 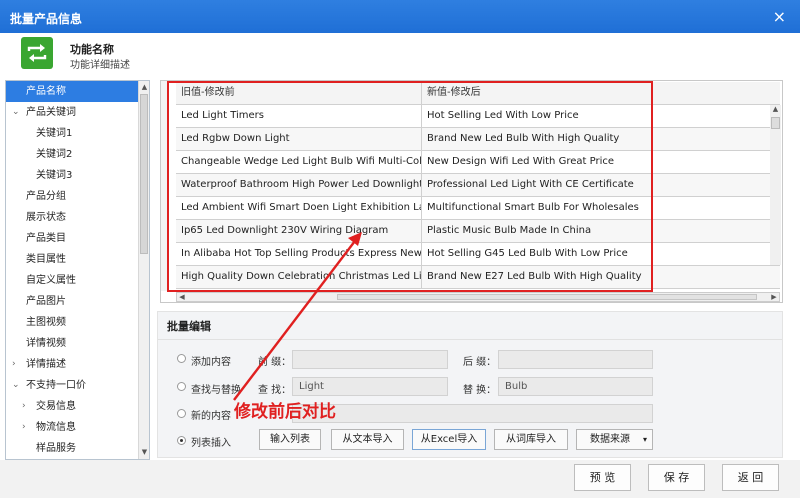 I want to click on new-value-cell: New Design Wifi Led With Great Price, so click(x=537, y=162).